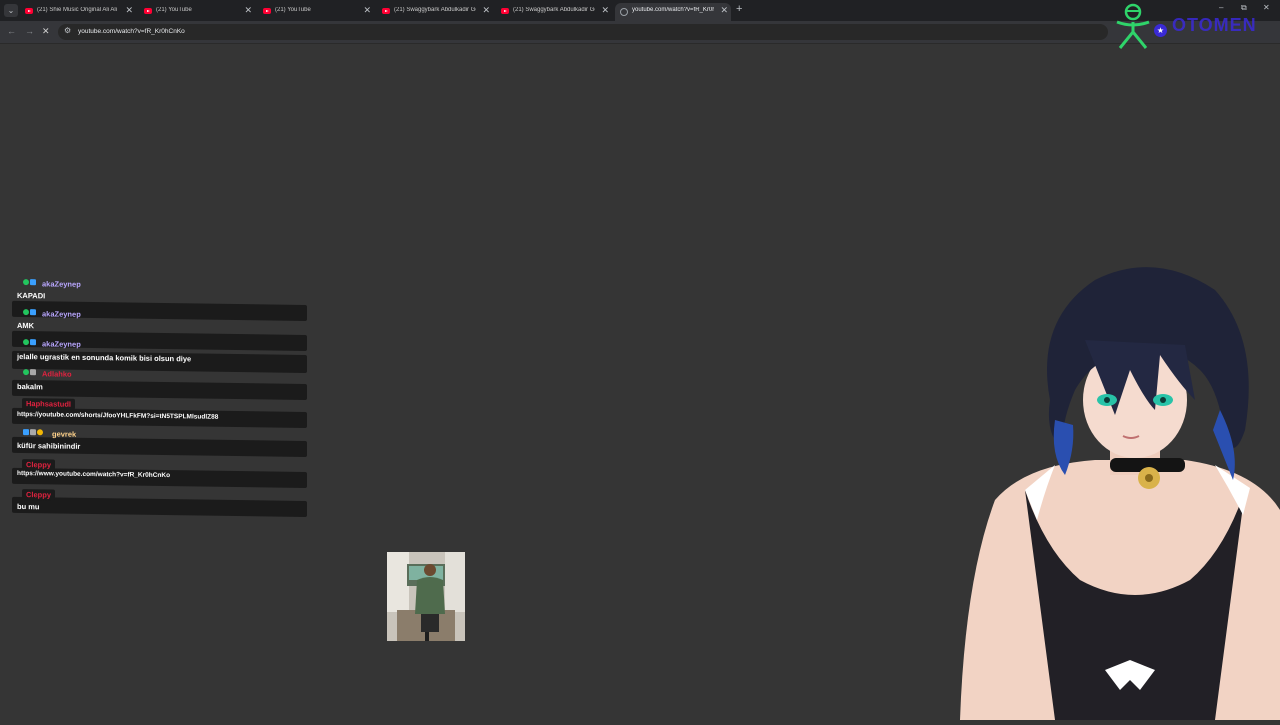  Describe the element at coordinates (1160, 30) in the screenshot. I see `star-icon: ★` at that location.